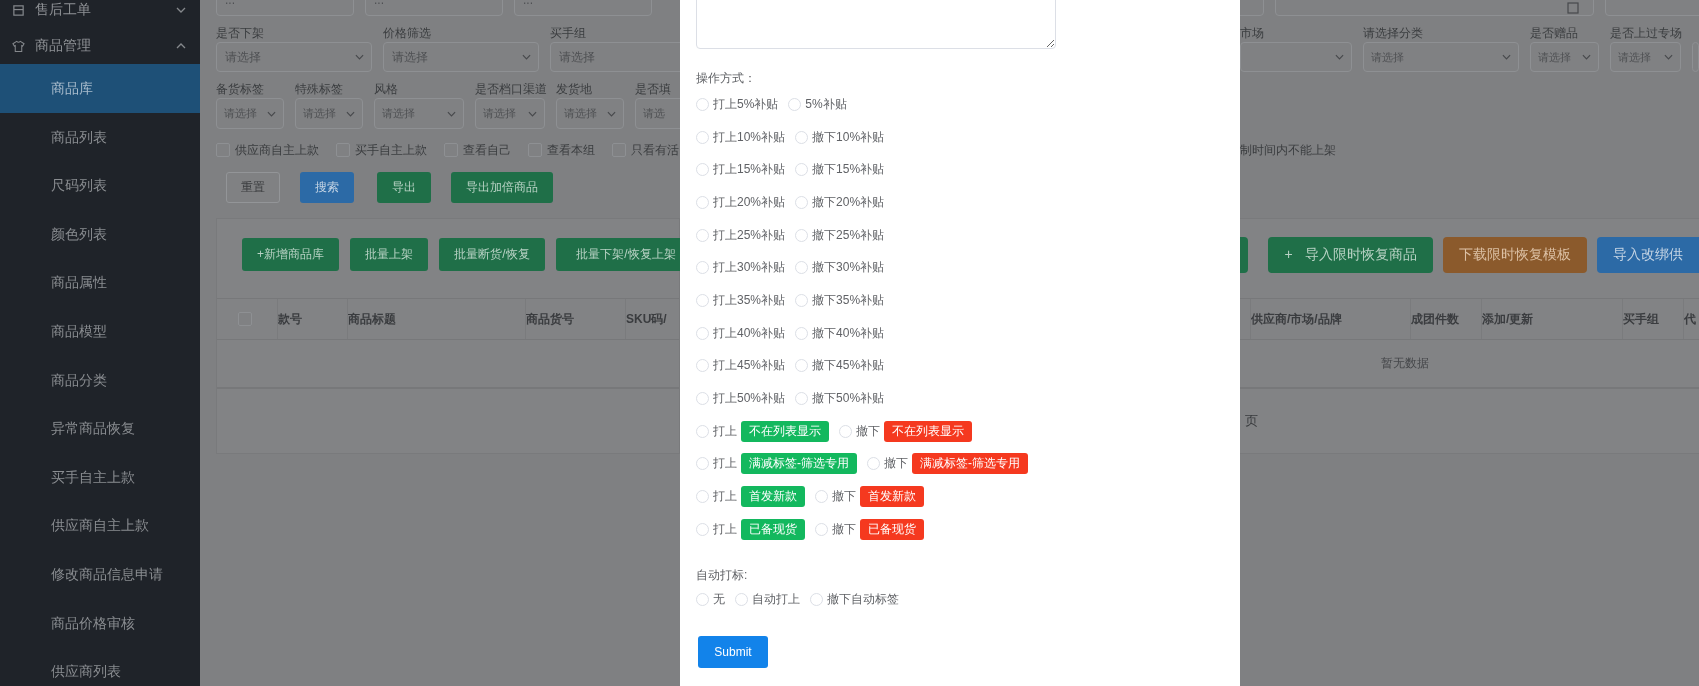 Image resolution: width=1699 pixels, height=686 pixels. What do you see at coordinates (100, 282) in the screenshot?
I see `menu-item: 商品属性` at bounding box center [100, 282].